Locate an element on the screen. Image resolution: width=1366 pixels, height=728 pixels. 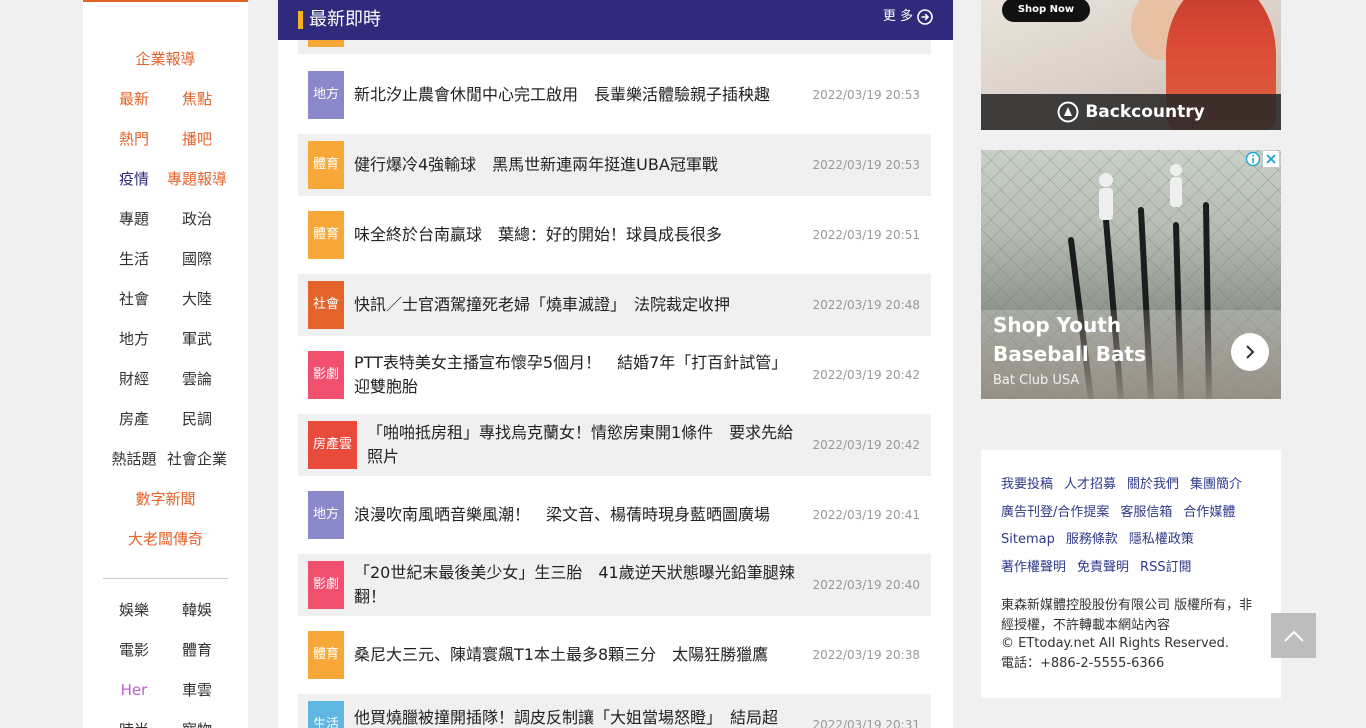
sidebar-row: 地方 軍武 is located at coordinates (165, 339).